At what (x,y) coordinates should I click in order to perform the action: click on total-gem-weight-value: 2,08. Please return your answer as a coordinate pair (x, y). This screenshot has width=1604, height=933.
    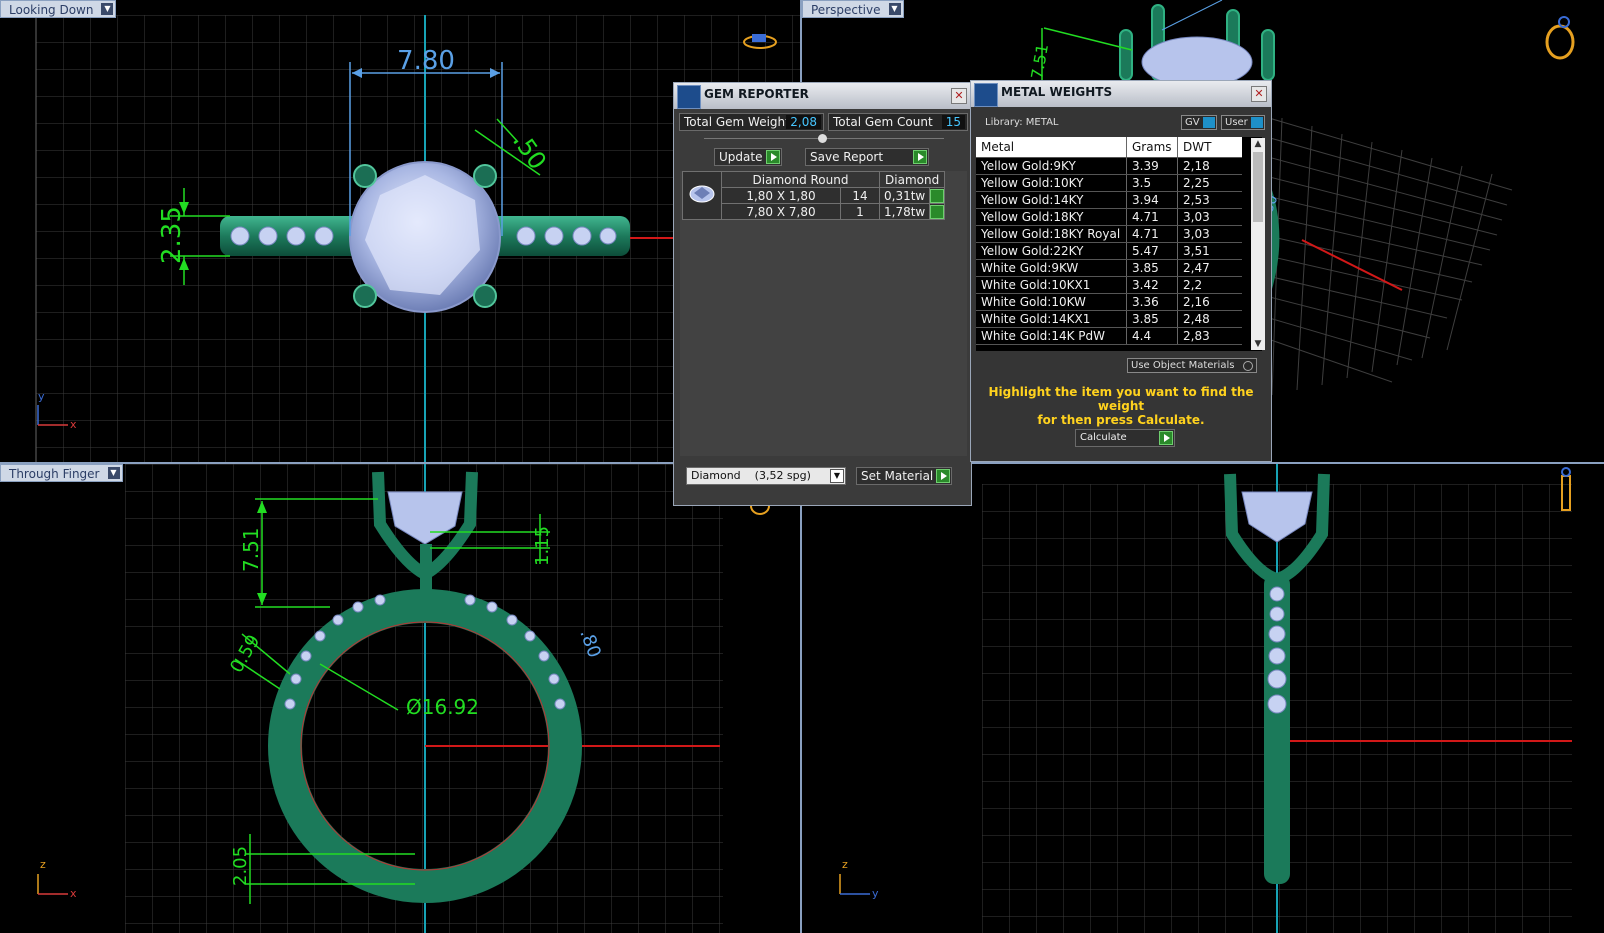
    Looking at the image, I should click on (803, 122).